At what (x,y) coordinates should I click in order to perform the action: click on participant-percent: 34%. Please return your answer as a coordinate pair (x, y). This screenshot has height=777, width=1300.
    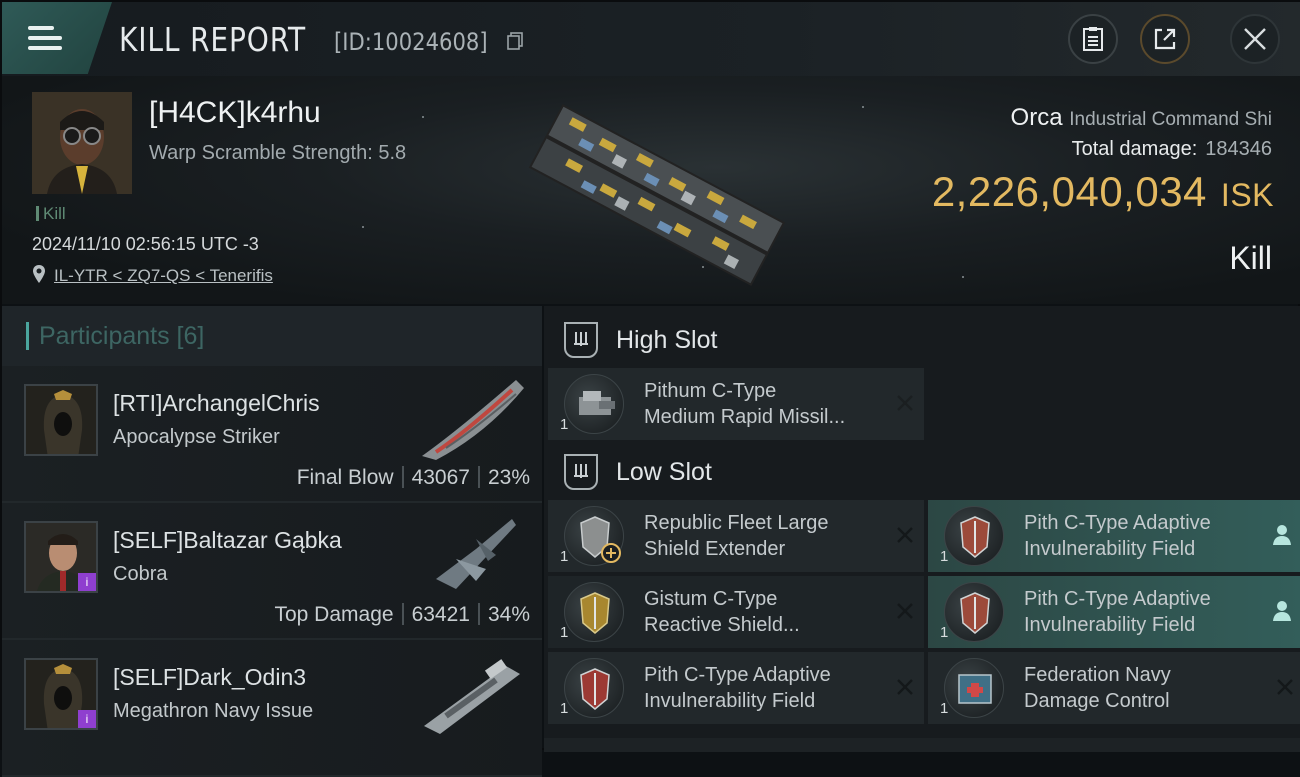
    Looking at the image, I should click on (508, 614).